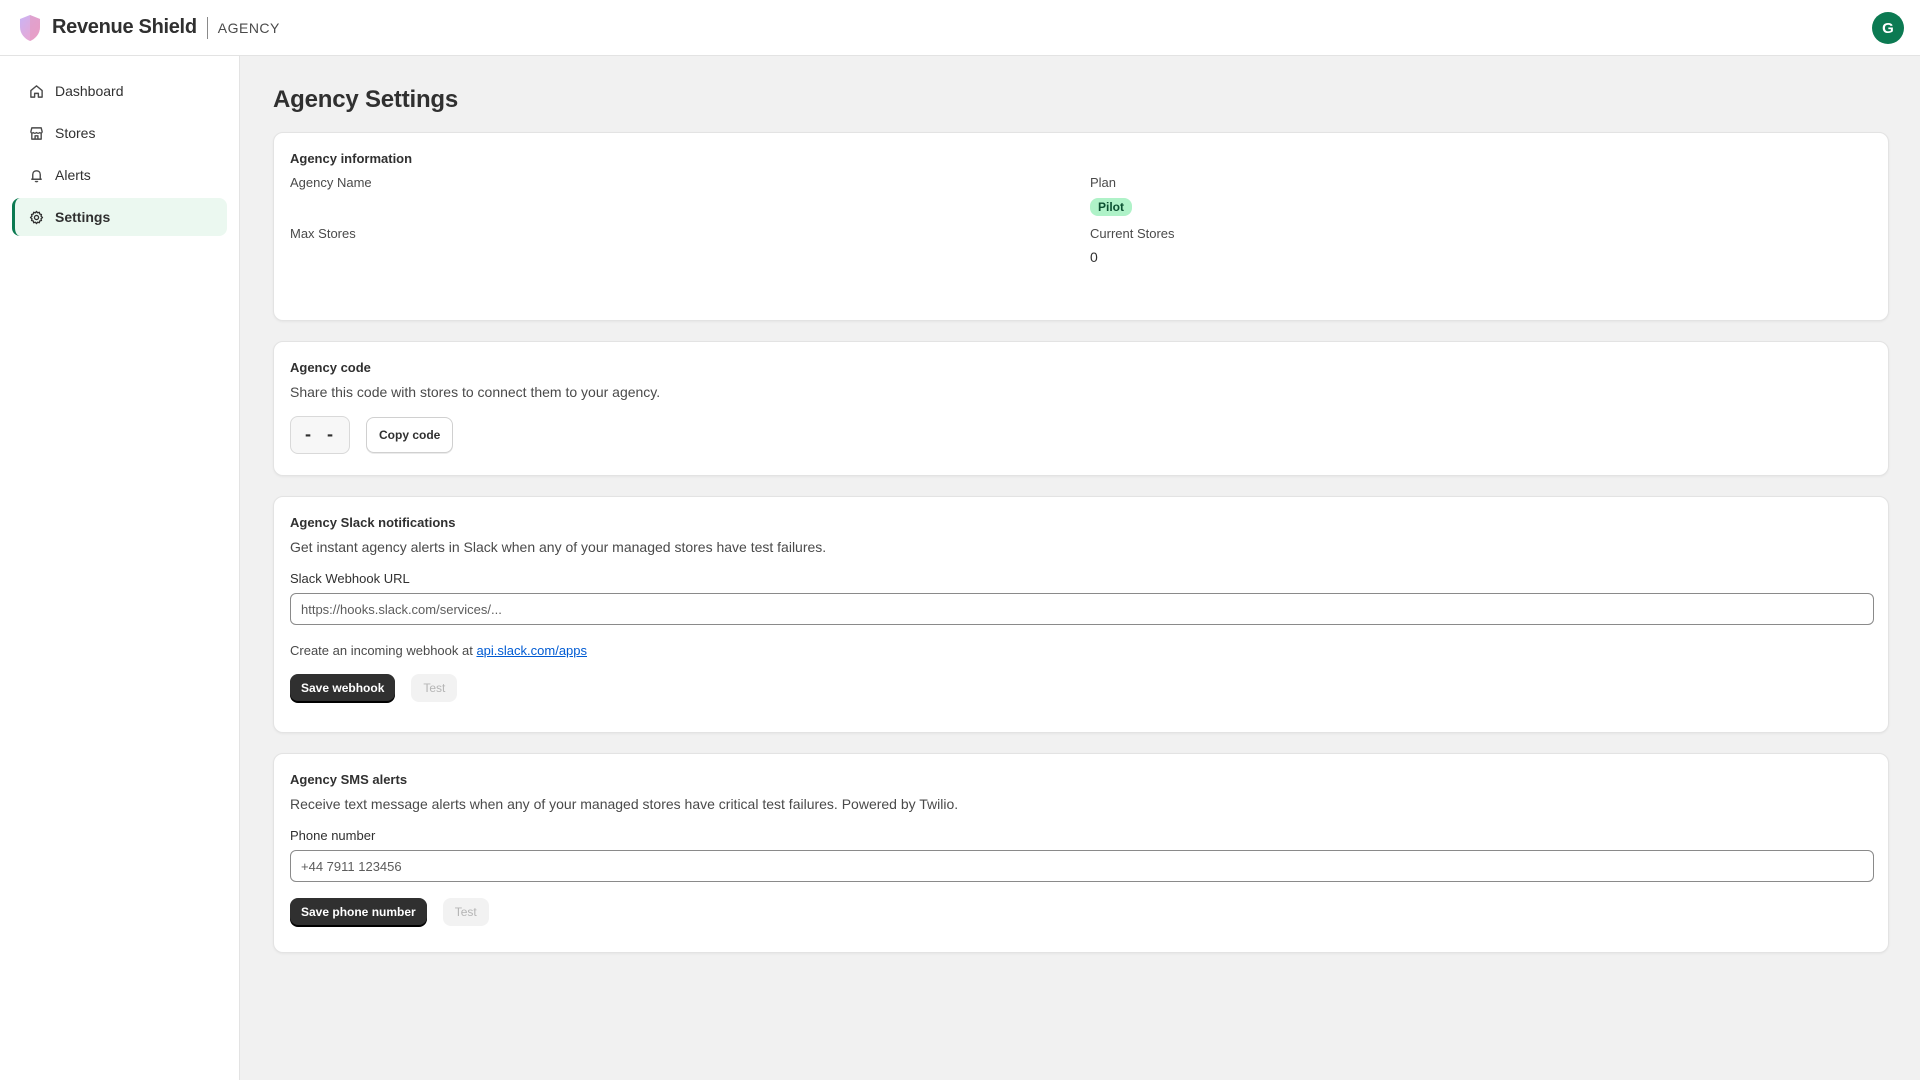 This screenshot has height=1080, width=1920. Describe the element at coordinates (30, 27) in the screenshot. I see `shield-logo-icon` at that location.